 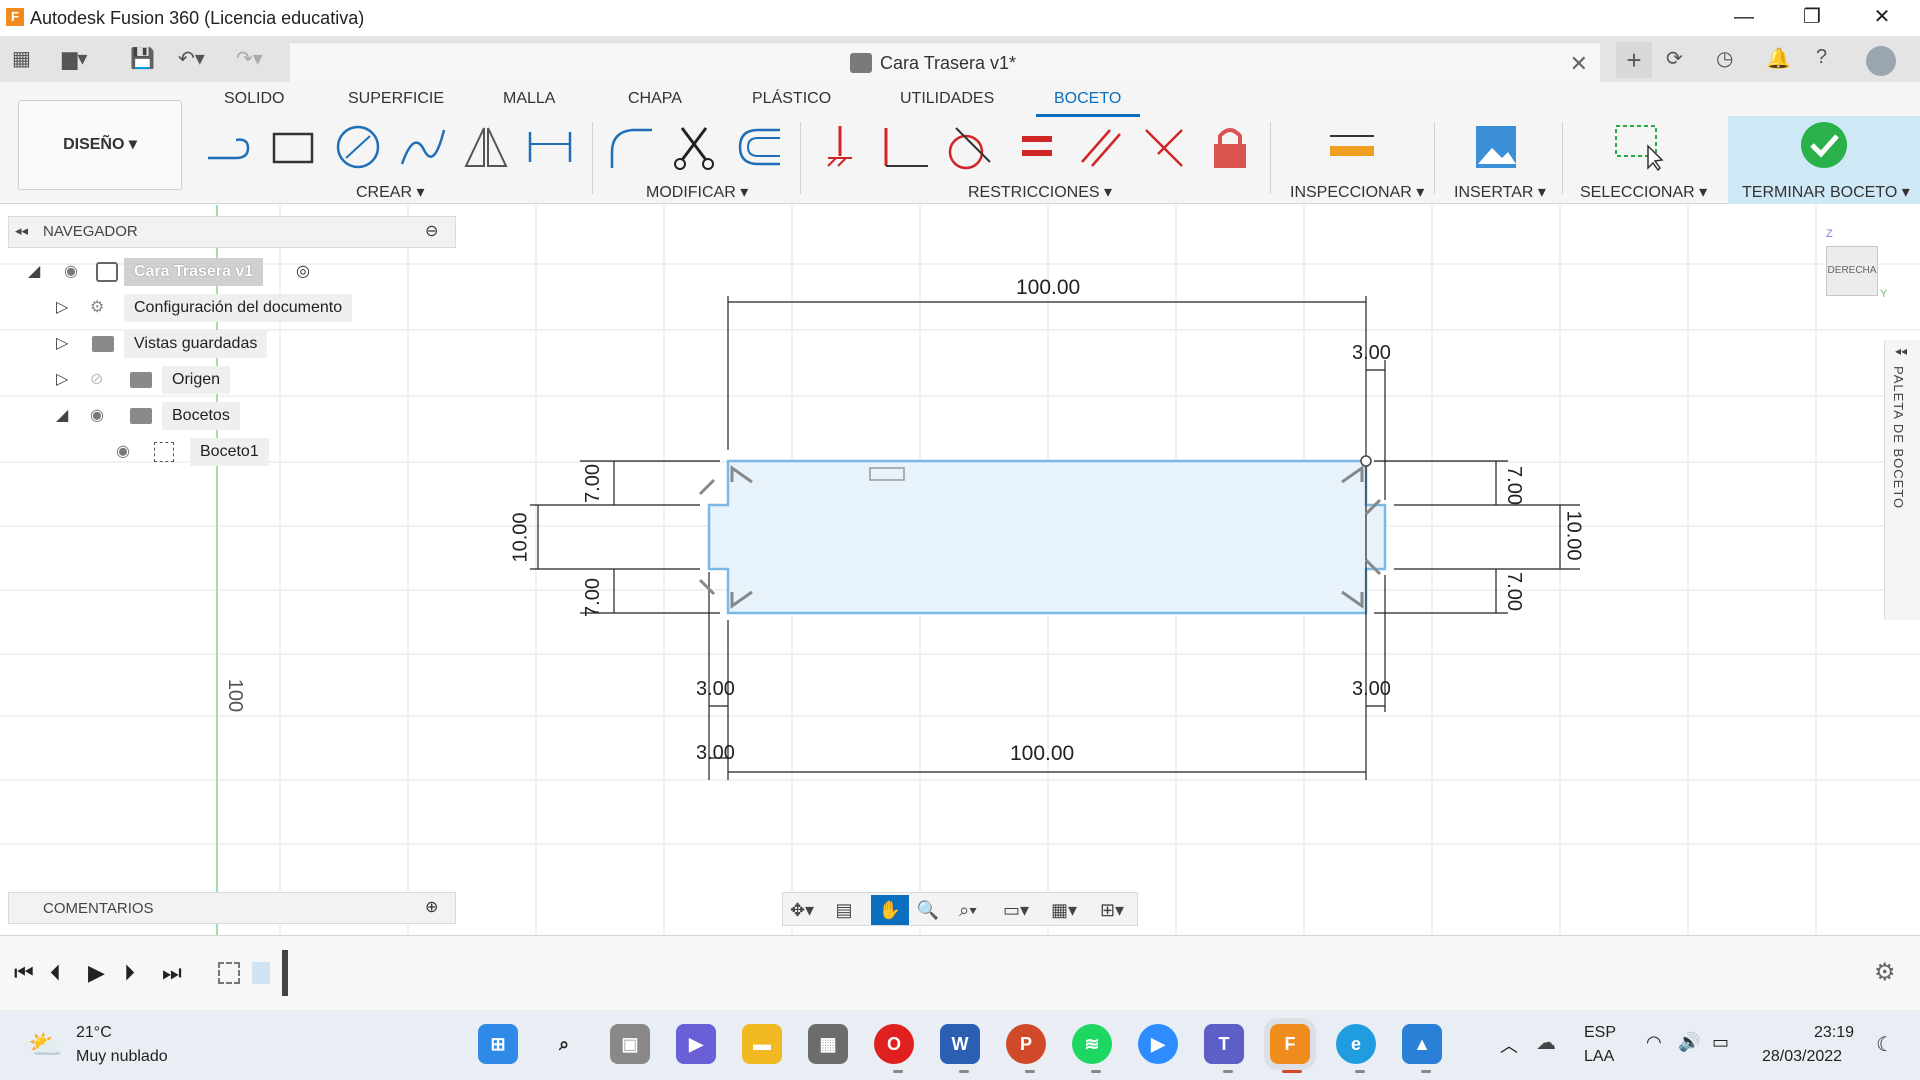 I want to click on grid-settings-icon: ▦▾, so click(x=1064, y=910).